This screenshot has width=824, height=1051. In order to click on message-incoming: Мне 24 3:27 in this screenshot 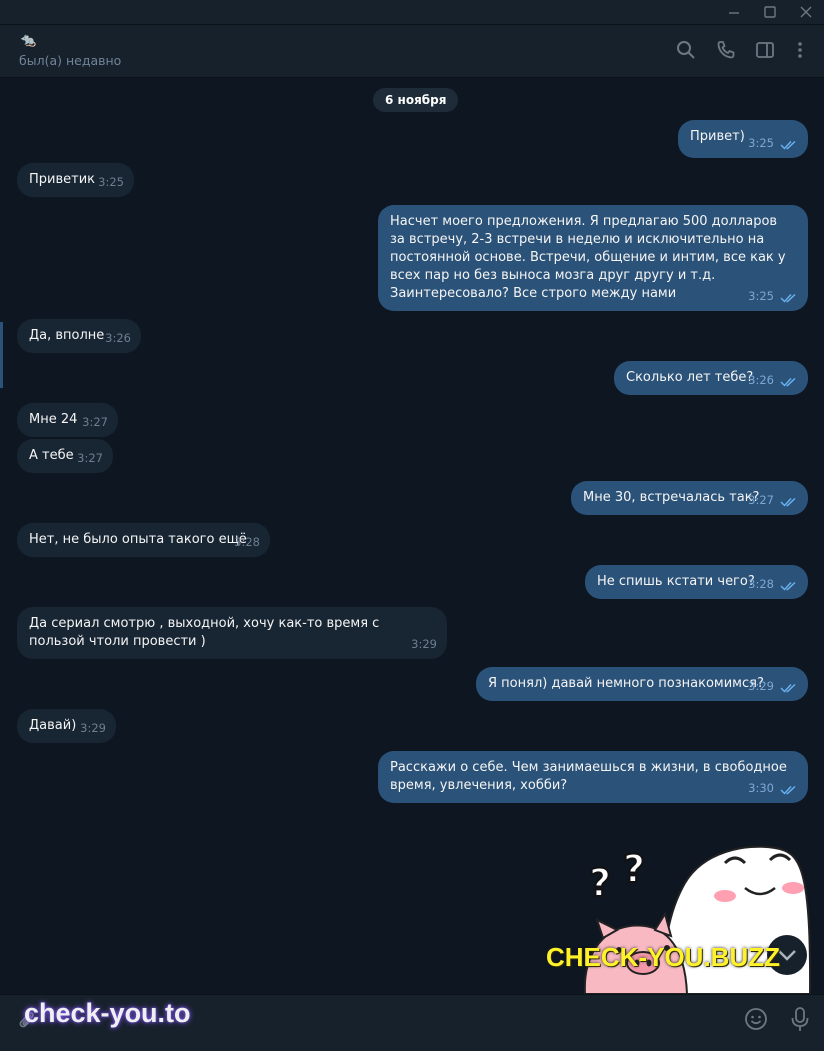, I will do `click(67, 420)`.